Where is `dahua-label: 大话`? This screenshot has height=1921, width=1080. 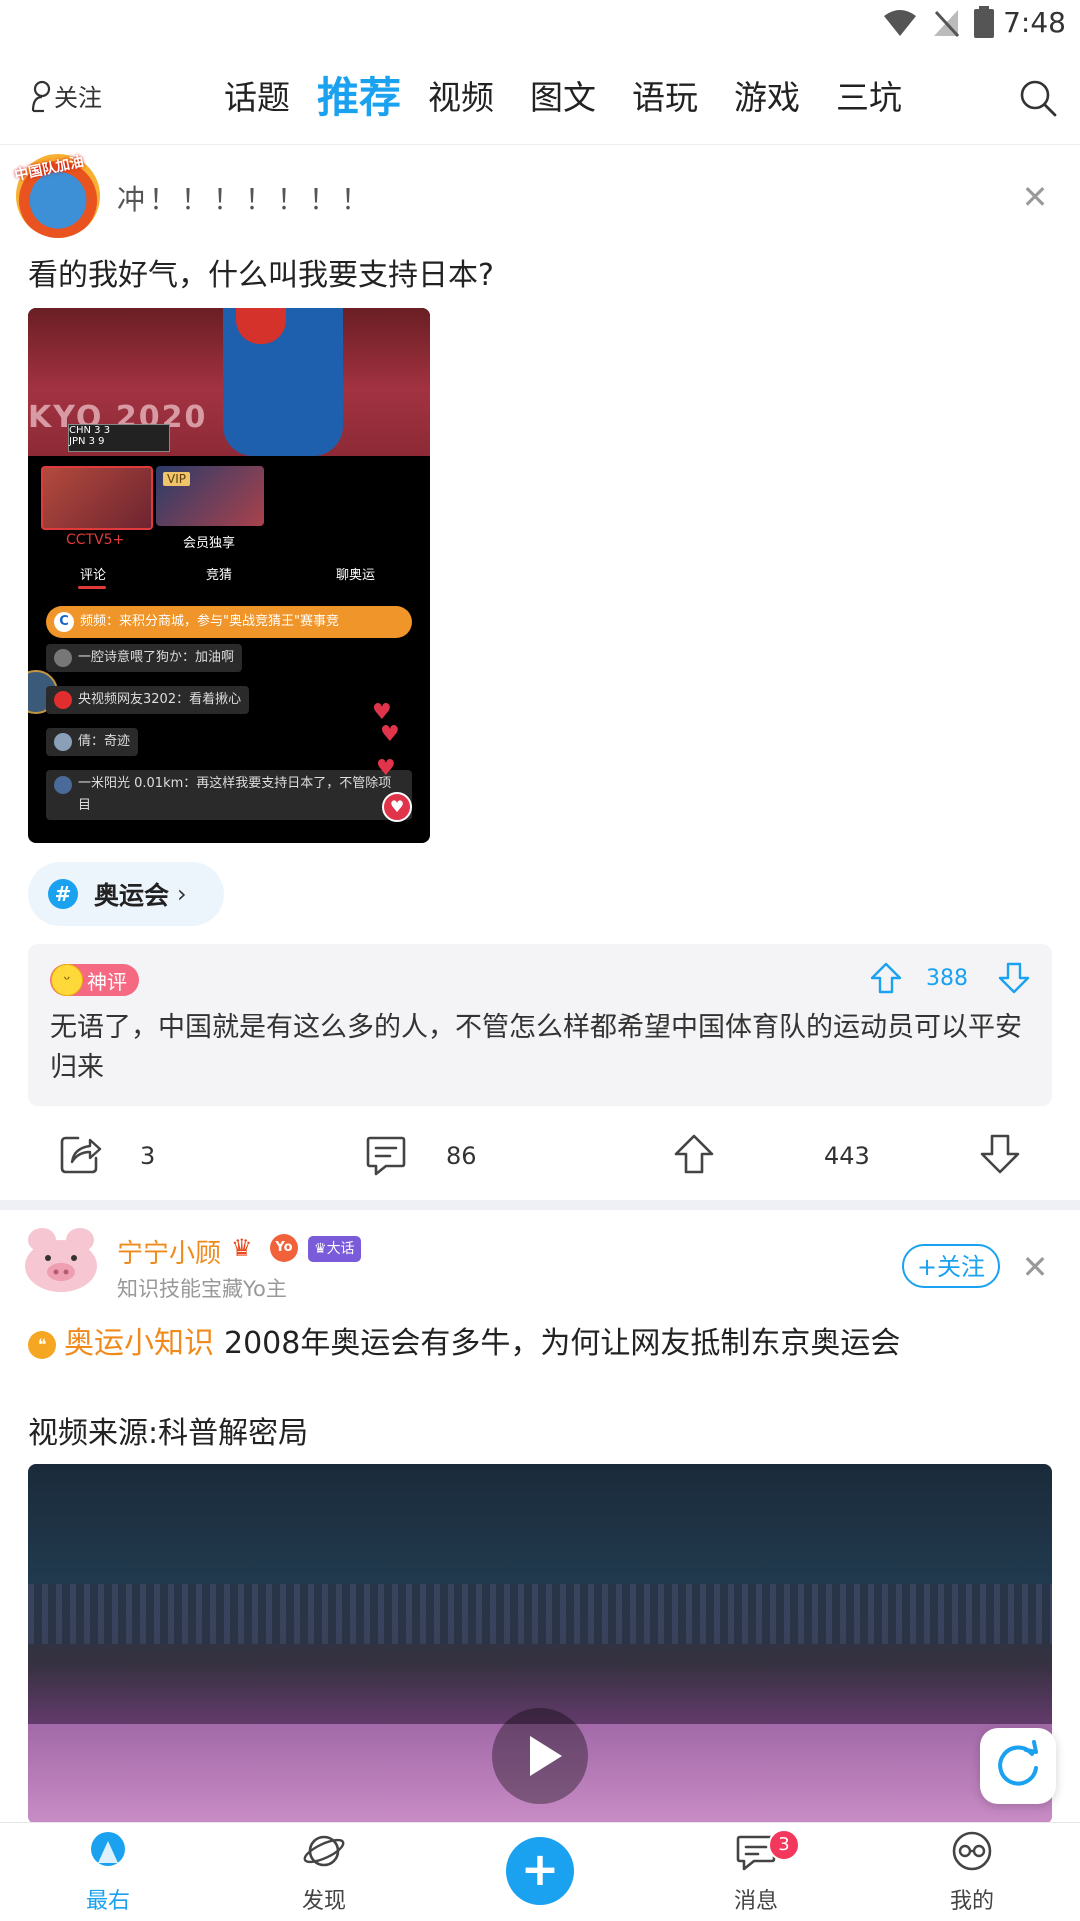
dahua-label: 大话 is located at coordinates (340, 1249).